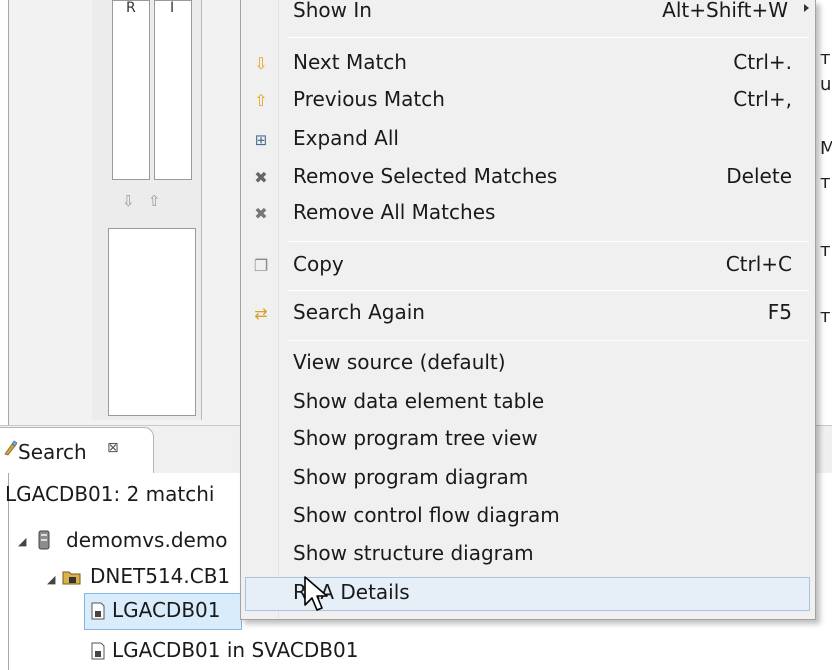 This screenshot has height=670, width=832. I want to click on left-frame, so click(4, 335).